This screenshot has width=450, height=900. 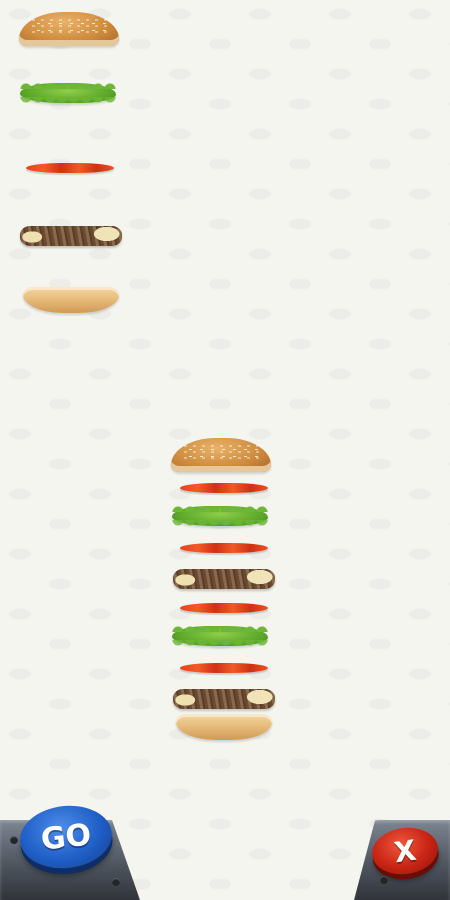 I want to click on cancel-button-label: X, so click(x=405, y=851).